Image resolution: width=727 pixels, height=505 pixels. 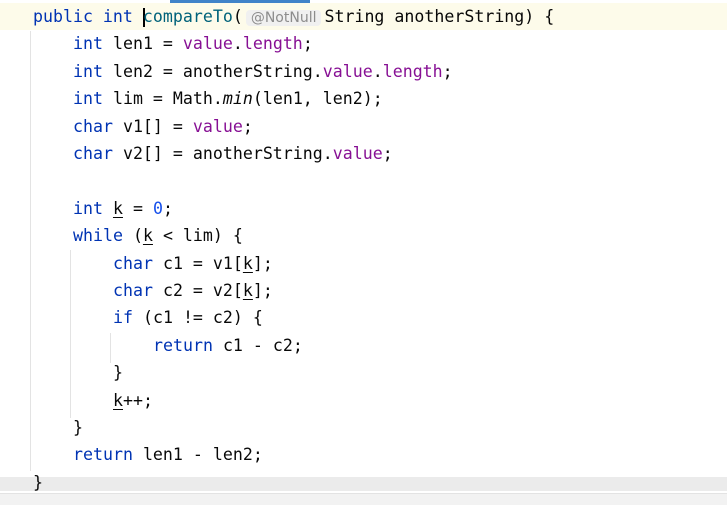 I want to click on code-token: compareTo, so click(x=187, y=16).